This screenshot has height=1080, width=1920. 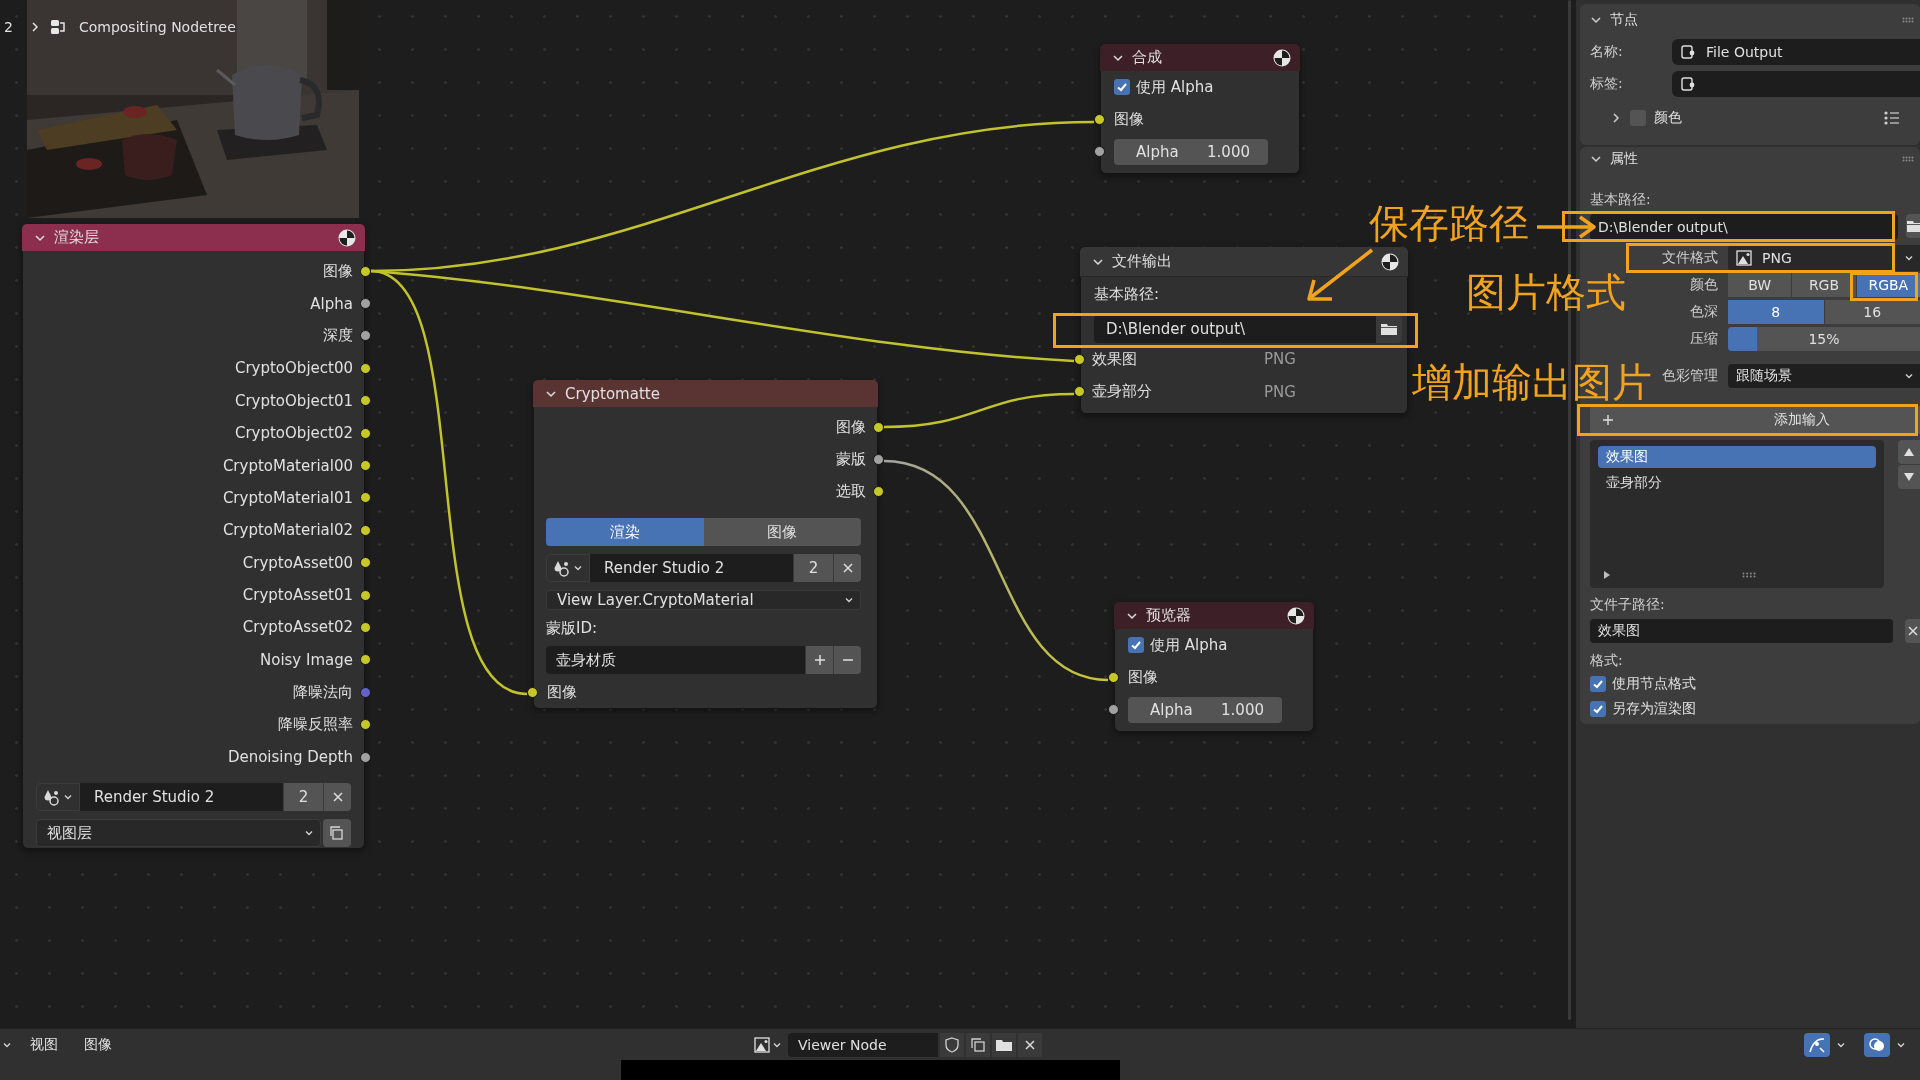 What do you see at coordinates (1200, 109) in the screenshot?
I see `node-card: 合成 使用 Alpha 图像 Alpha 1.000` at bounding box center [1200, 109].